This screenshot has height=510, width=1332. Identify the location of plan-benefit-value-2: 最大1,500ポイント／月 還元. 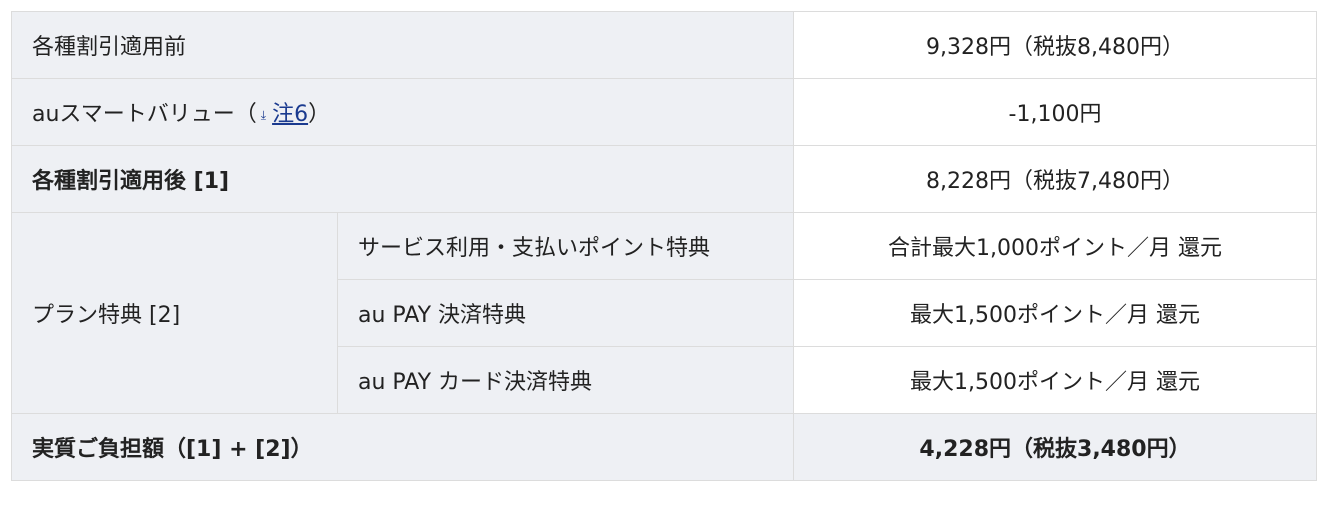
(1055, 313).